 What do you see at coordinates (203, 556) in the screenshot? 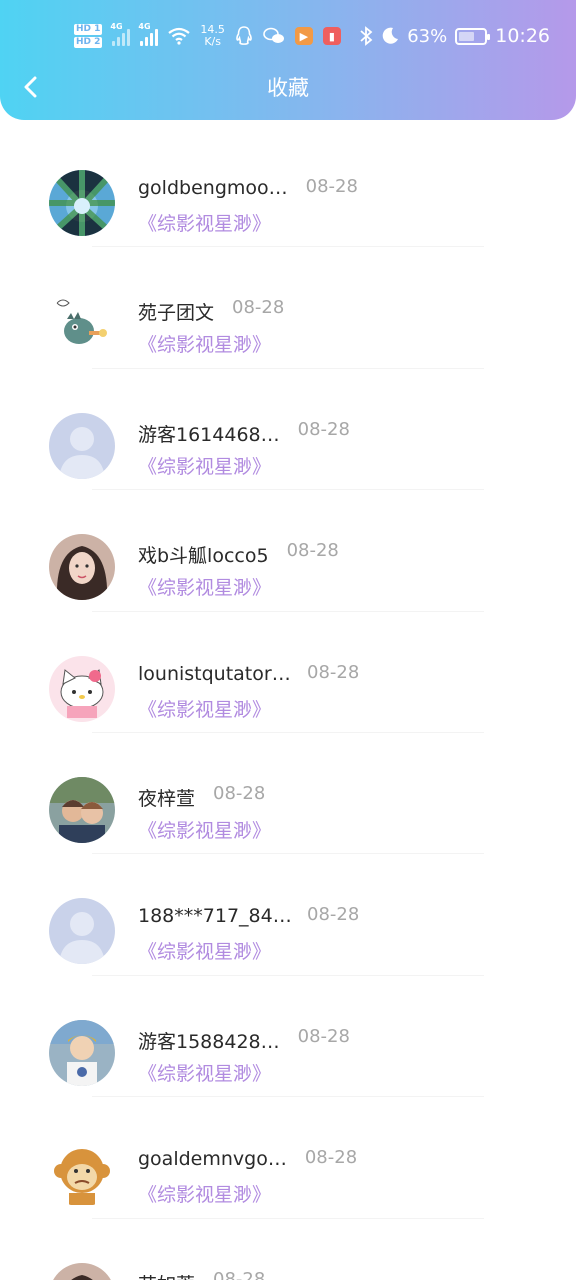
I see `user-name: 戏b斗觚locco5` at bounding box center [203, 556].